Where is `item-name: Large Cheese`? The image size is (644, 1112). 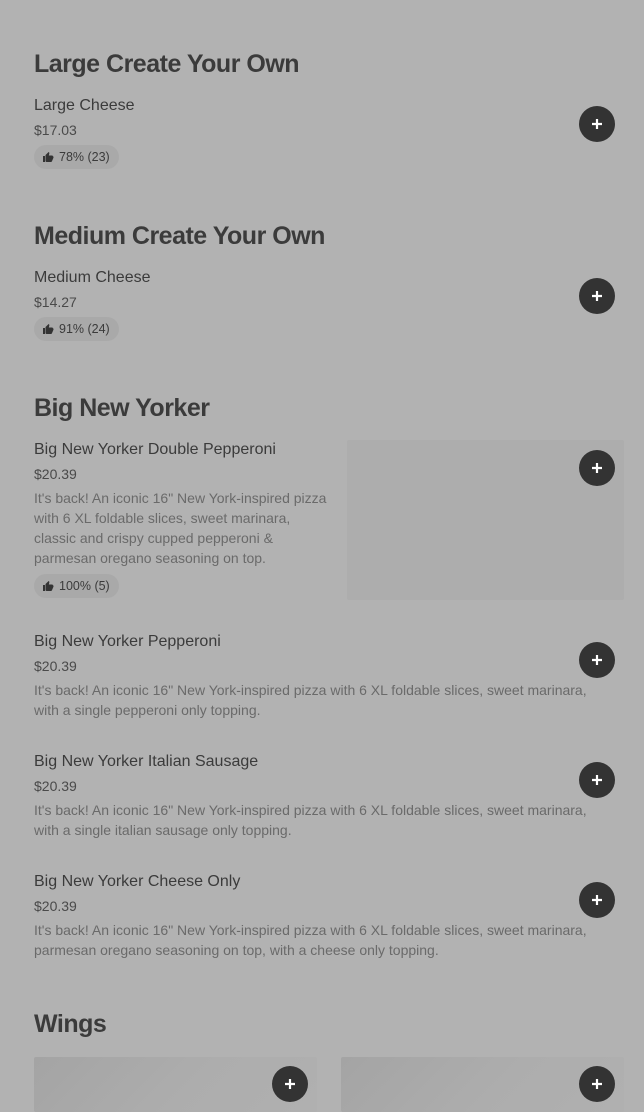
item-name: Large Cheese is located at coordinates (84, 105).